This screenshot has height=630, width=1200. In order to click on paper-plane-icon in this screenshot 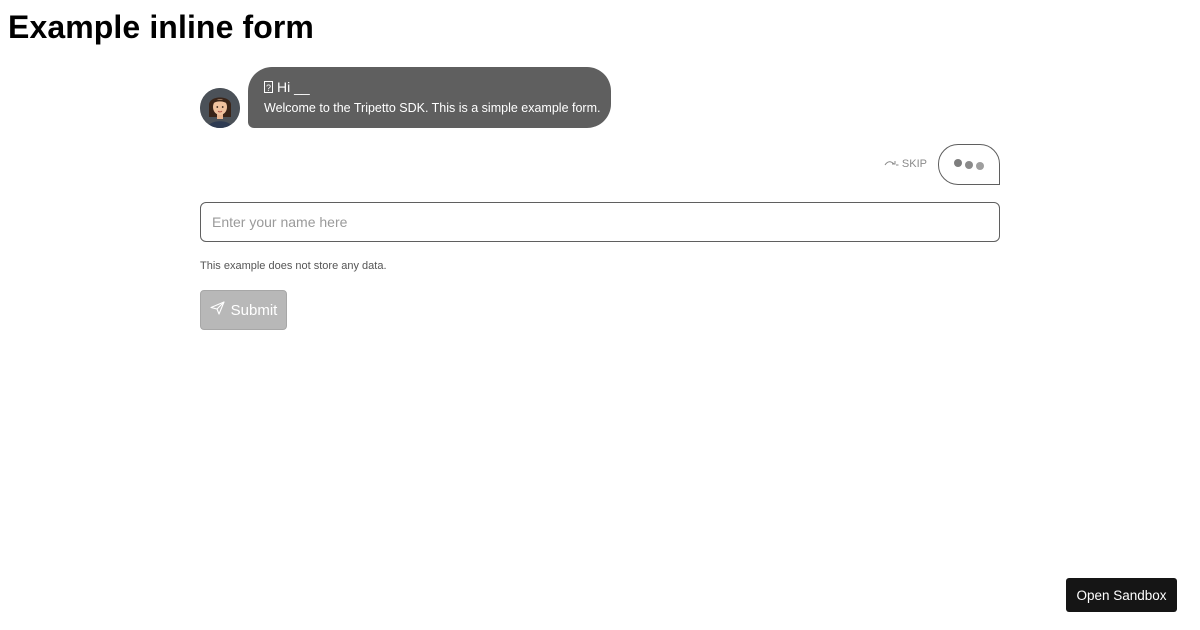, I will do `click(217, 310)`.